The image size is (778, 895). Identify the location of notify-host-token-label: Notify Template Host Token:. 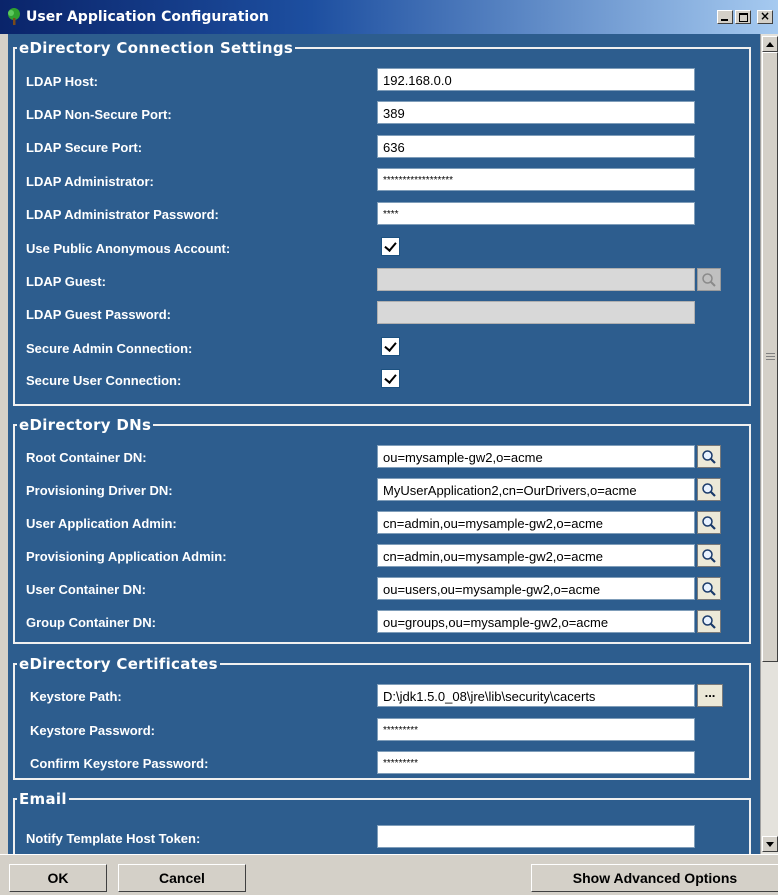
(113, 838).